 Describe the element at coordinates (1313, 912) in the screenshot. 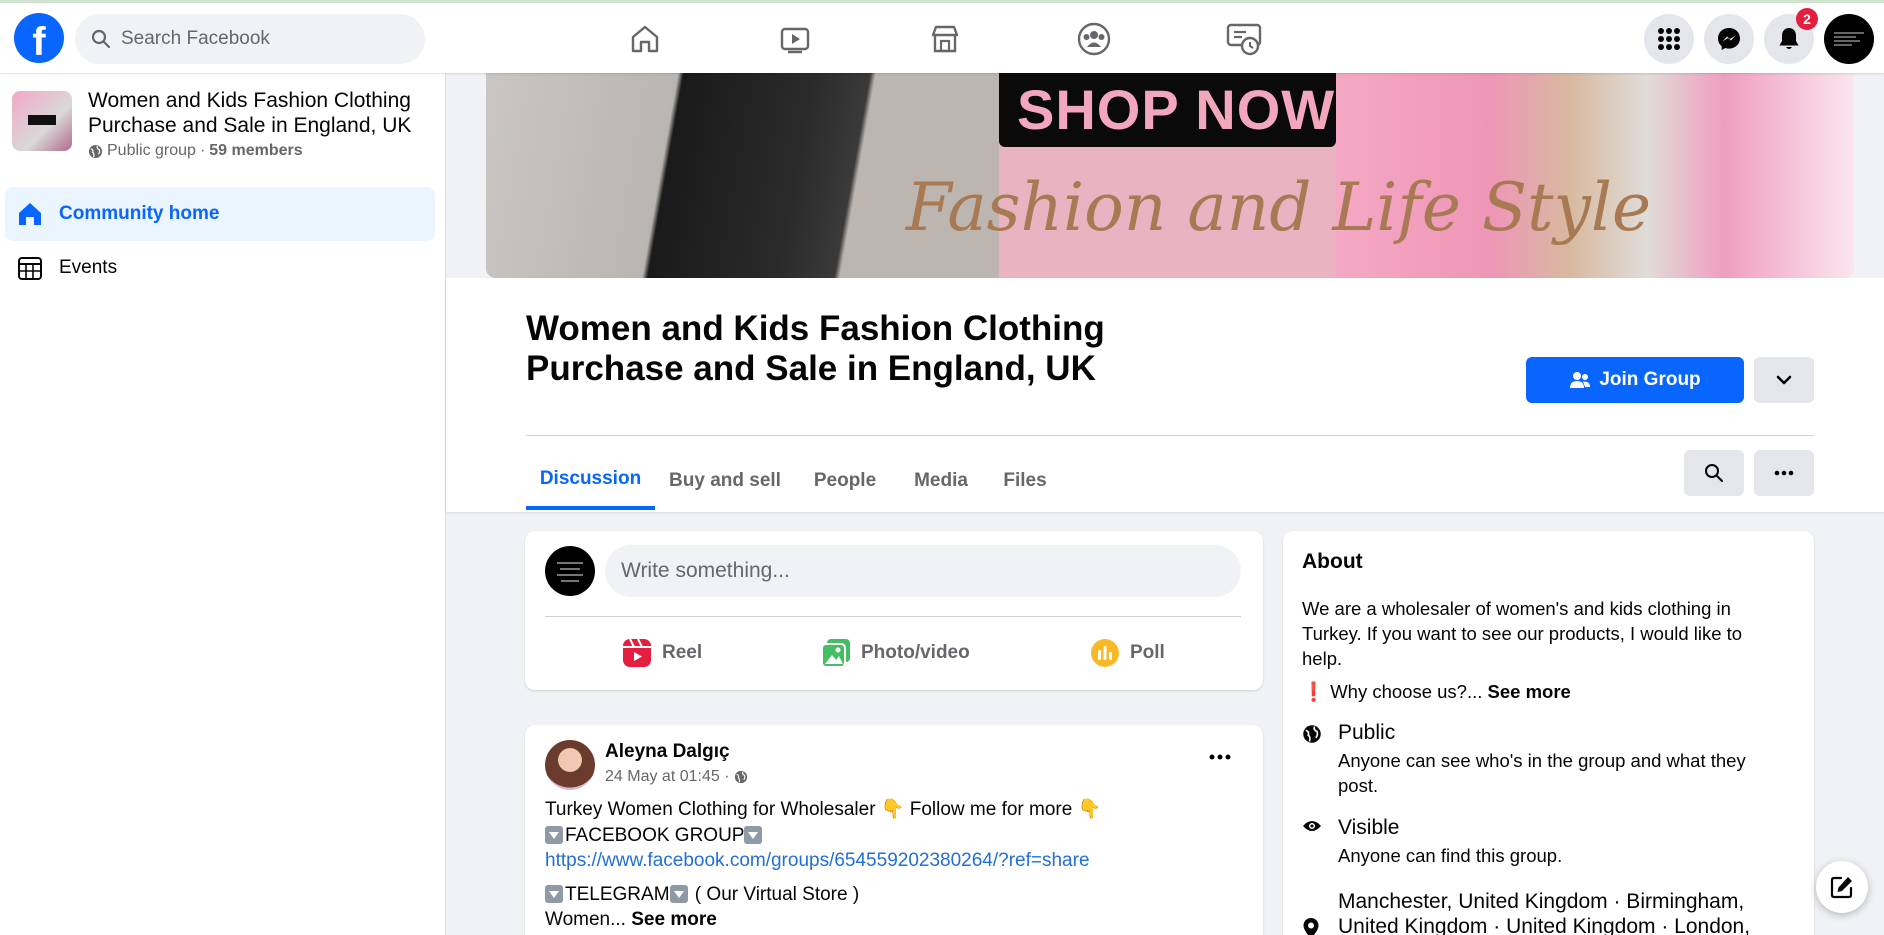

I see `location-pin-icon` at that location.